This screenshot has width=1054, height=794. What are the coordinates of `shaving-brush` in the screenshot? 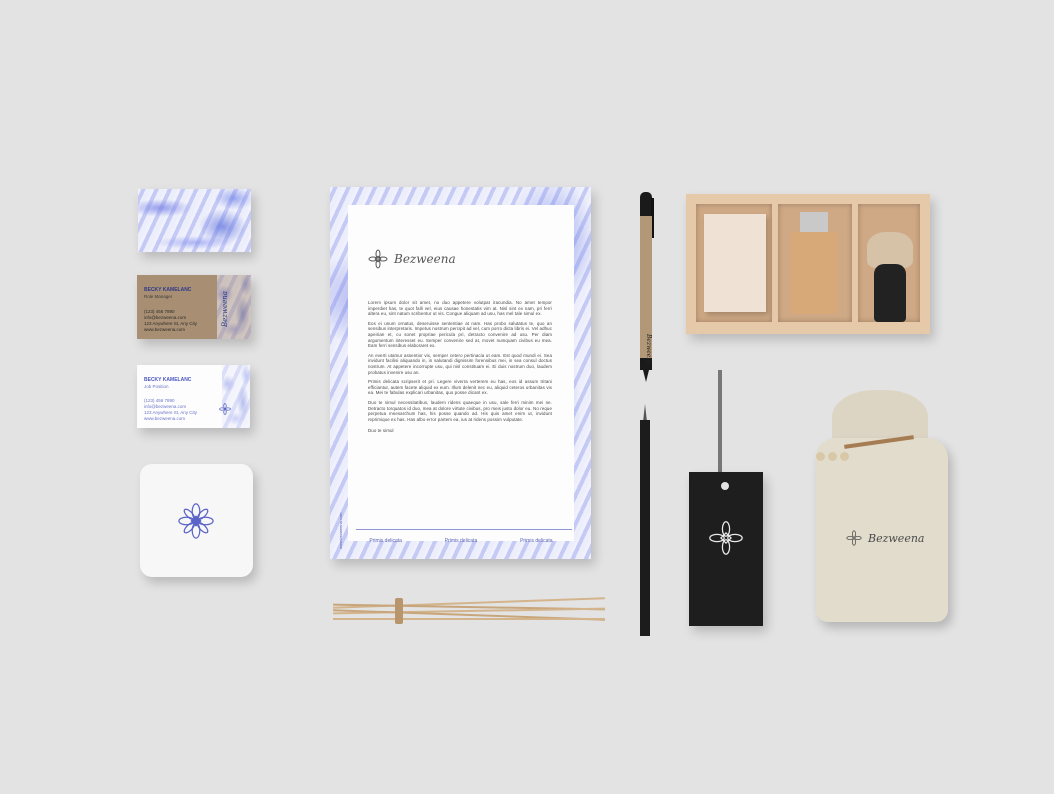 It's located at (890, 293).